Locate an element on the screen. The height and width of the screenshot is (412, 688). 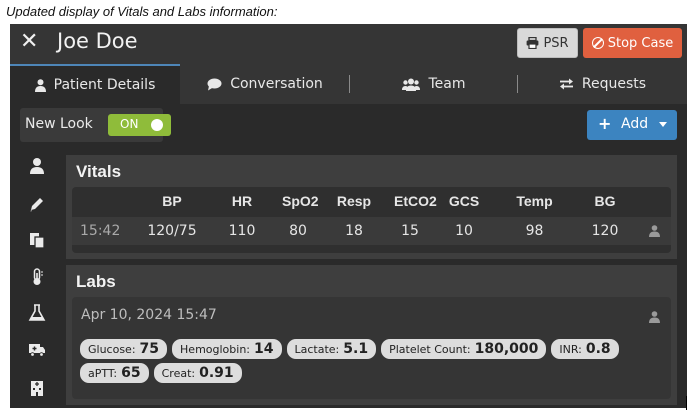
vitals-title: Vitals is located at coordinates (99, 171).